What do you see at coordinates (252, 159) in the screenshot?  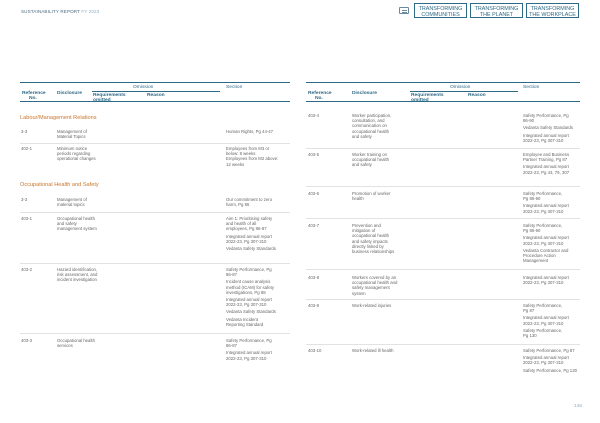 I see `text-line: Employees from M2 above:` at bounding box center [252, 159].